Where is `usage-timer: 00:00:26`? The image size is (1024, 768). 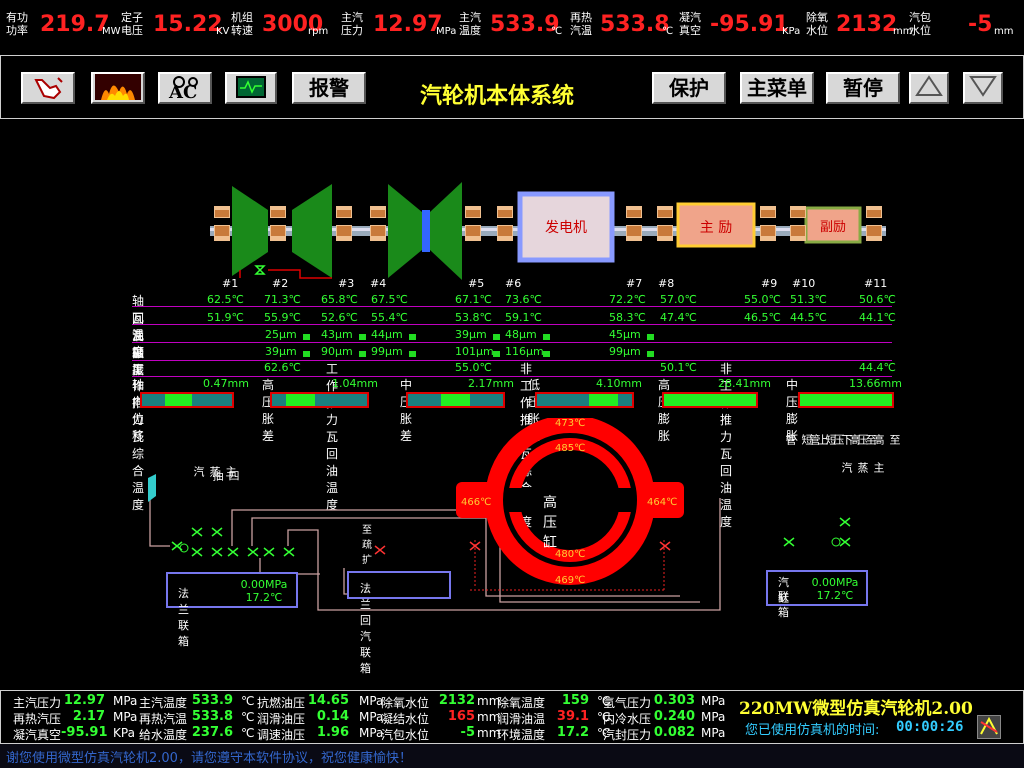
usage-timer: 00:00:26 is located at coordinates (930, 727).